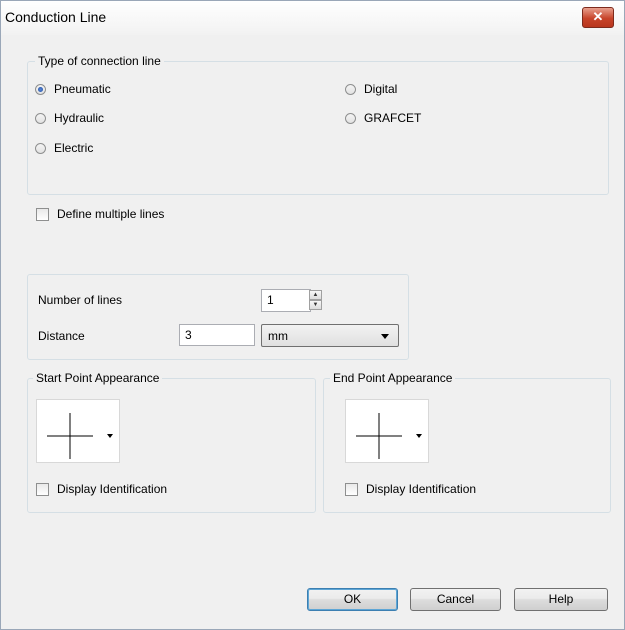 The image size is (625, 630). I want to click on distance-unit-select: mm, so click(330, 335).